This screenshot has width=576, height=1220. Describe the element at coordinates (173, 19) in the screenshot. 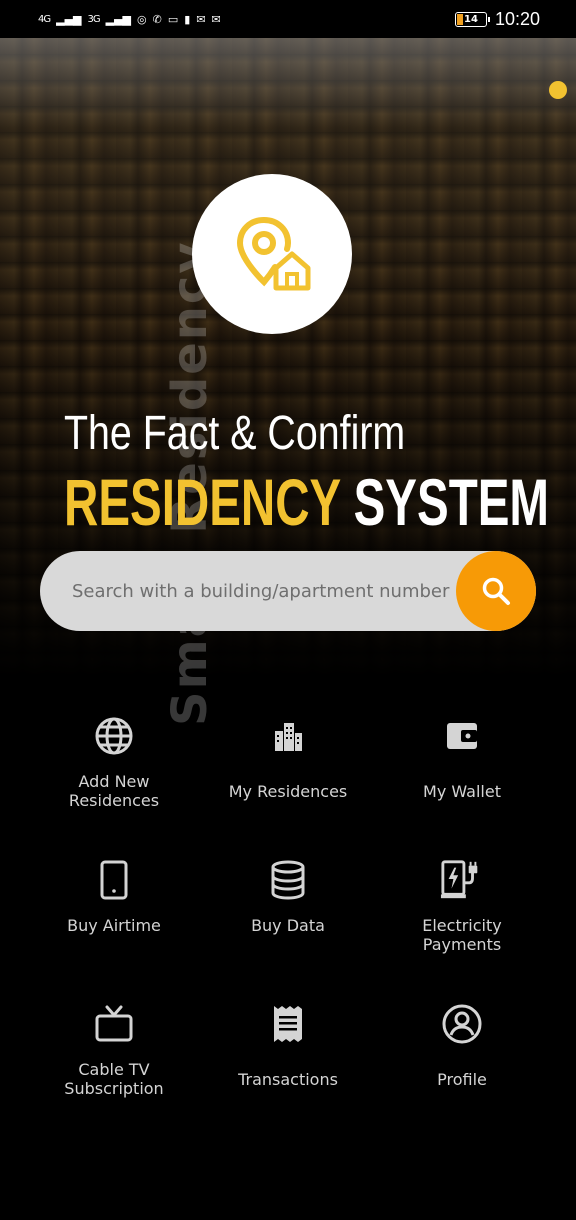

I see `laptop-icon: ▭` at that location.